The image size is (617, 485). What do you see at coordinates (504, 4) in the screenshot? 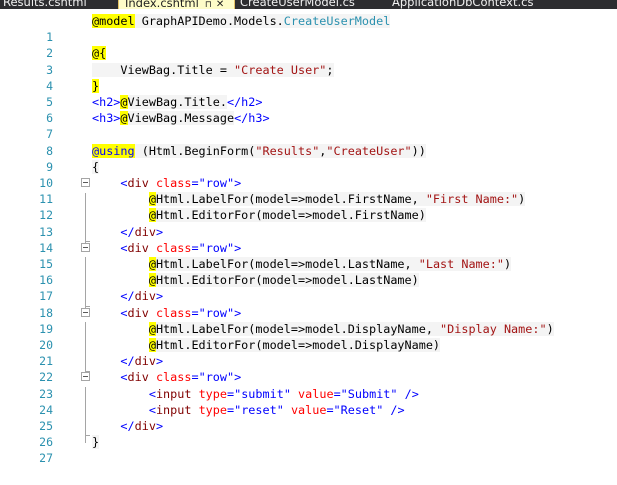
I see `tab-applicationdbcontext-cs: ApplicationDbContext.cs` at bounding box center [504, 4].